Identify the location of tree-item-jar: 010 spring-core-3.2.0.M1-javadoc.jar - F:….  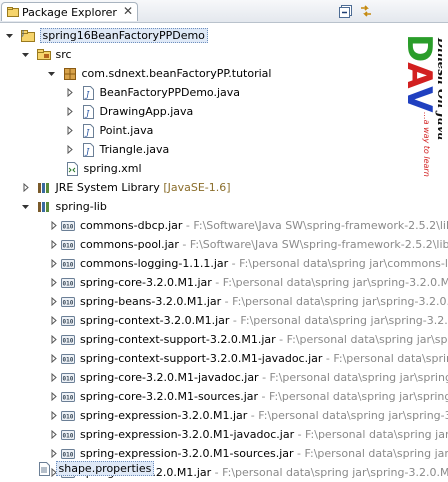
(248, 377).